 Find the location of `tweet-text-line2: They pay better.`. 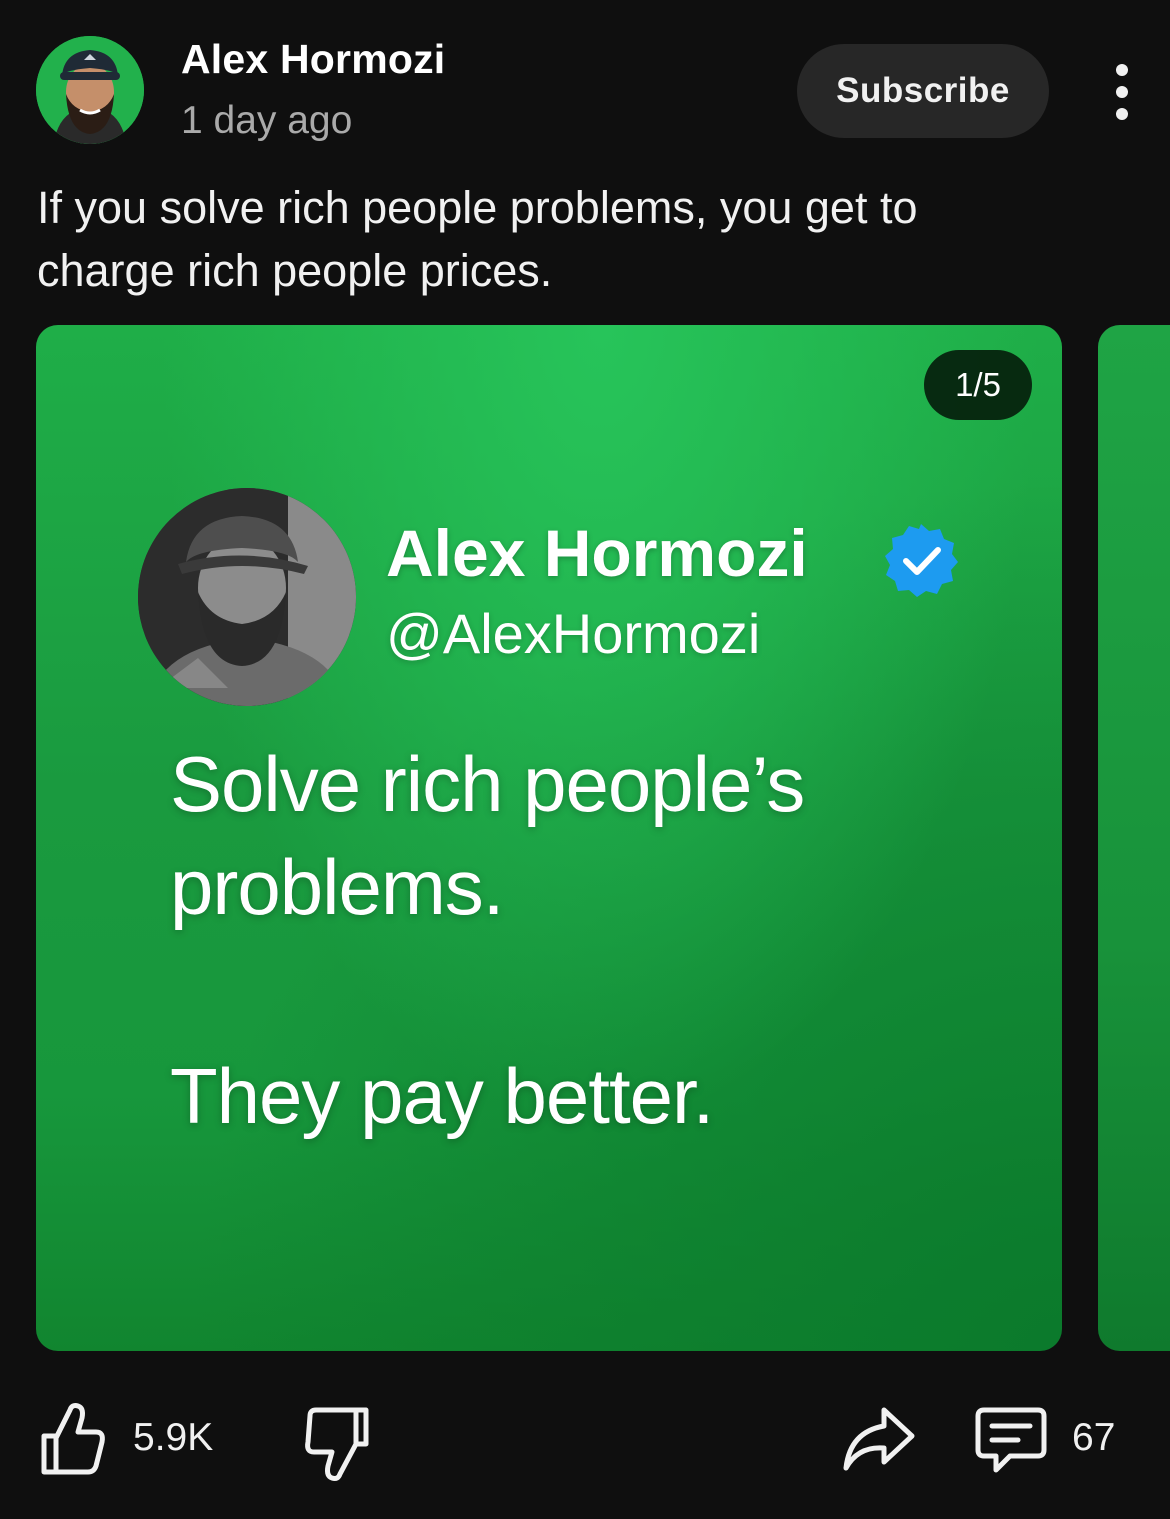

tweet-text-line2: They pay better. is located at coordinates (442, 1096).